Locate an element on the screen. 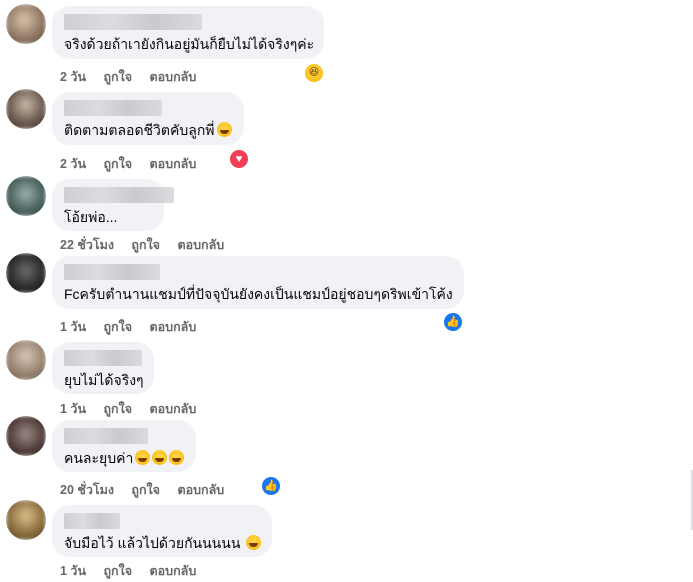 This screenshot has width=693, height=582. comment-bubble: คนละยุบค่า is located at coordinates (124, 446).